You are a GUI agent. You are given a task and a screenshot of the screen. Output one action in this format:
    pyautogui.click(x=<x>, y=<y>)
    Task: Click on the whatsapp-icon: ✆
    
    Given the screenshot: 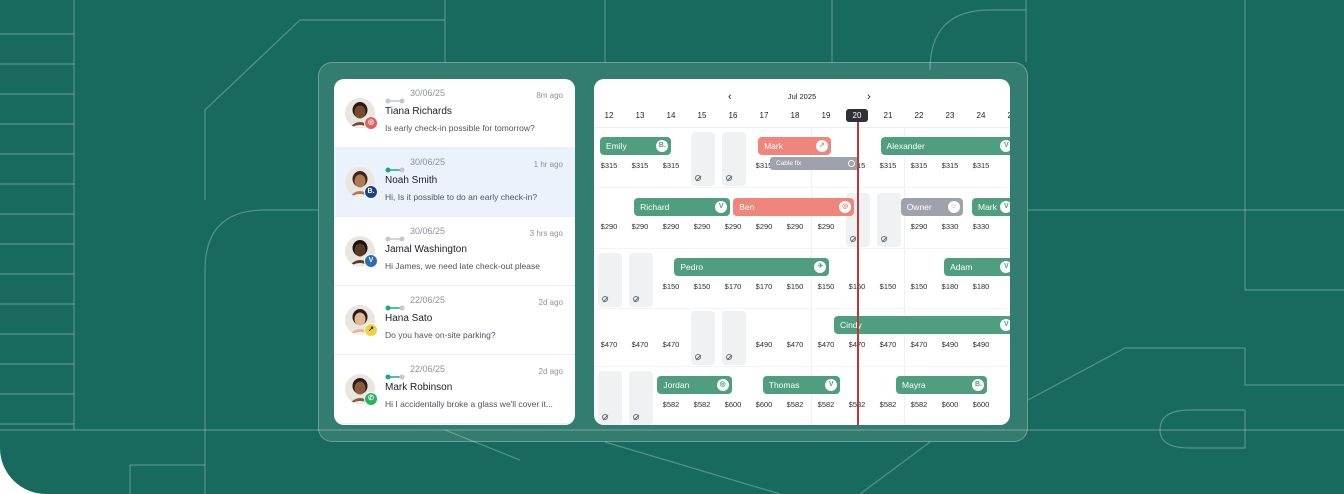 What is the action you would take?
    pyautogui.click(x=371, y=399)
    